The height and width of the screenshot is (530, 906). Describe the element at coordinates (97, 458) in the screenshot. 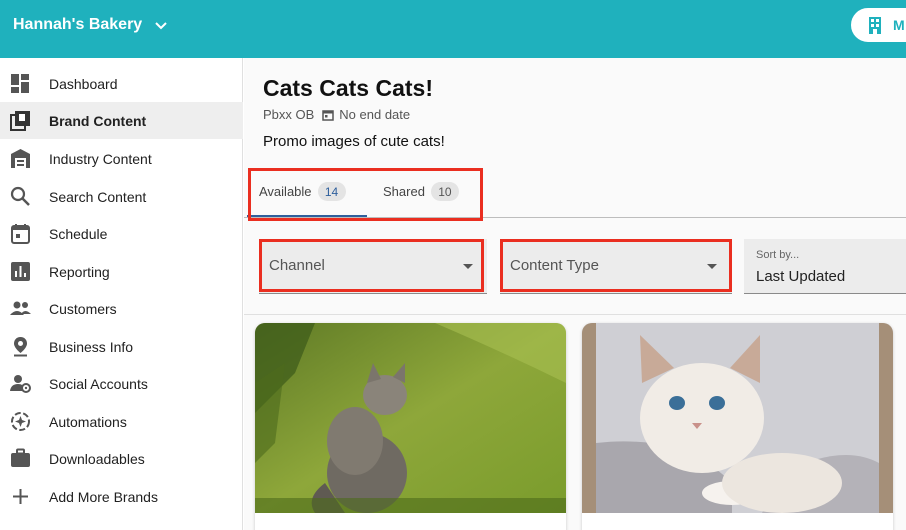

I see `sidebar-item-label: Downloadables` at that location.